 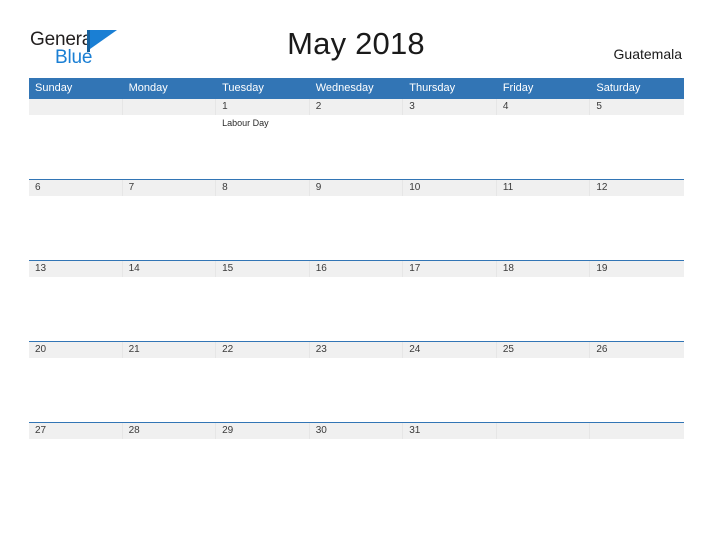 What do you see at coordinates (76, 350) in the screenshot?
I see `day-number: 20` at bounding box center [76, 350].